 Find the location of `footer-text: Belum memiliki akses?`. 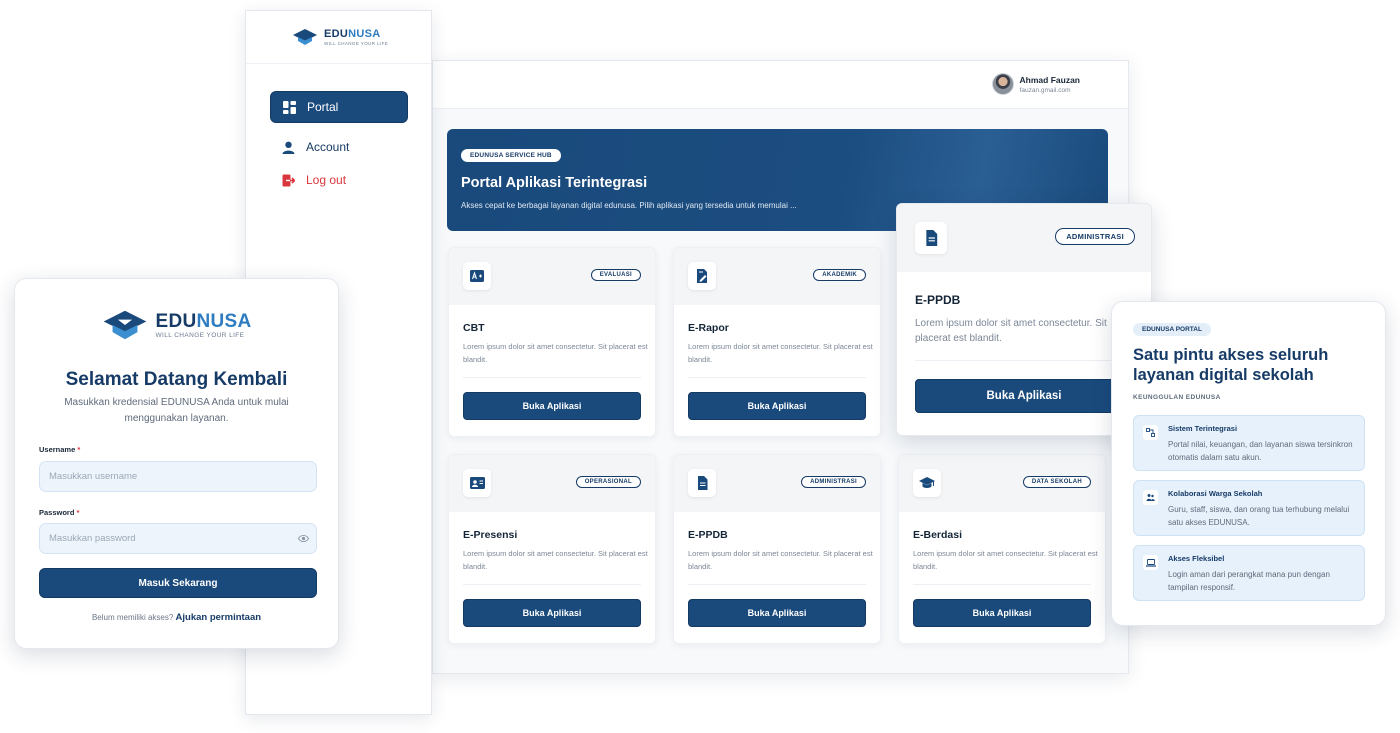

footer-text: Belum memiliki akses? is located at coordinates (132, 617).